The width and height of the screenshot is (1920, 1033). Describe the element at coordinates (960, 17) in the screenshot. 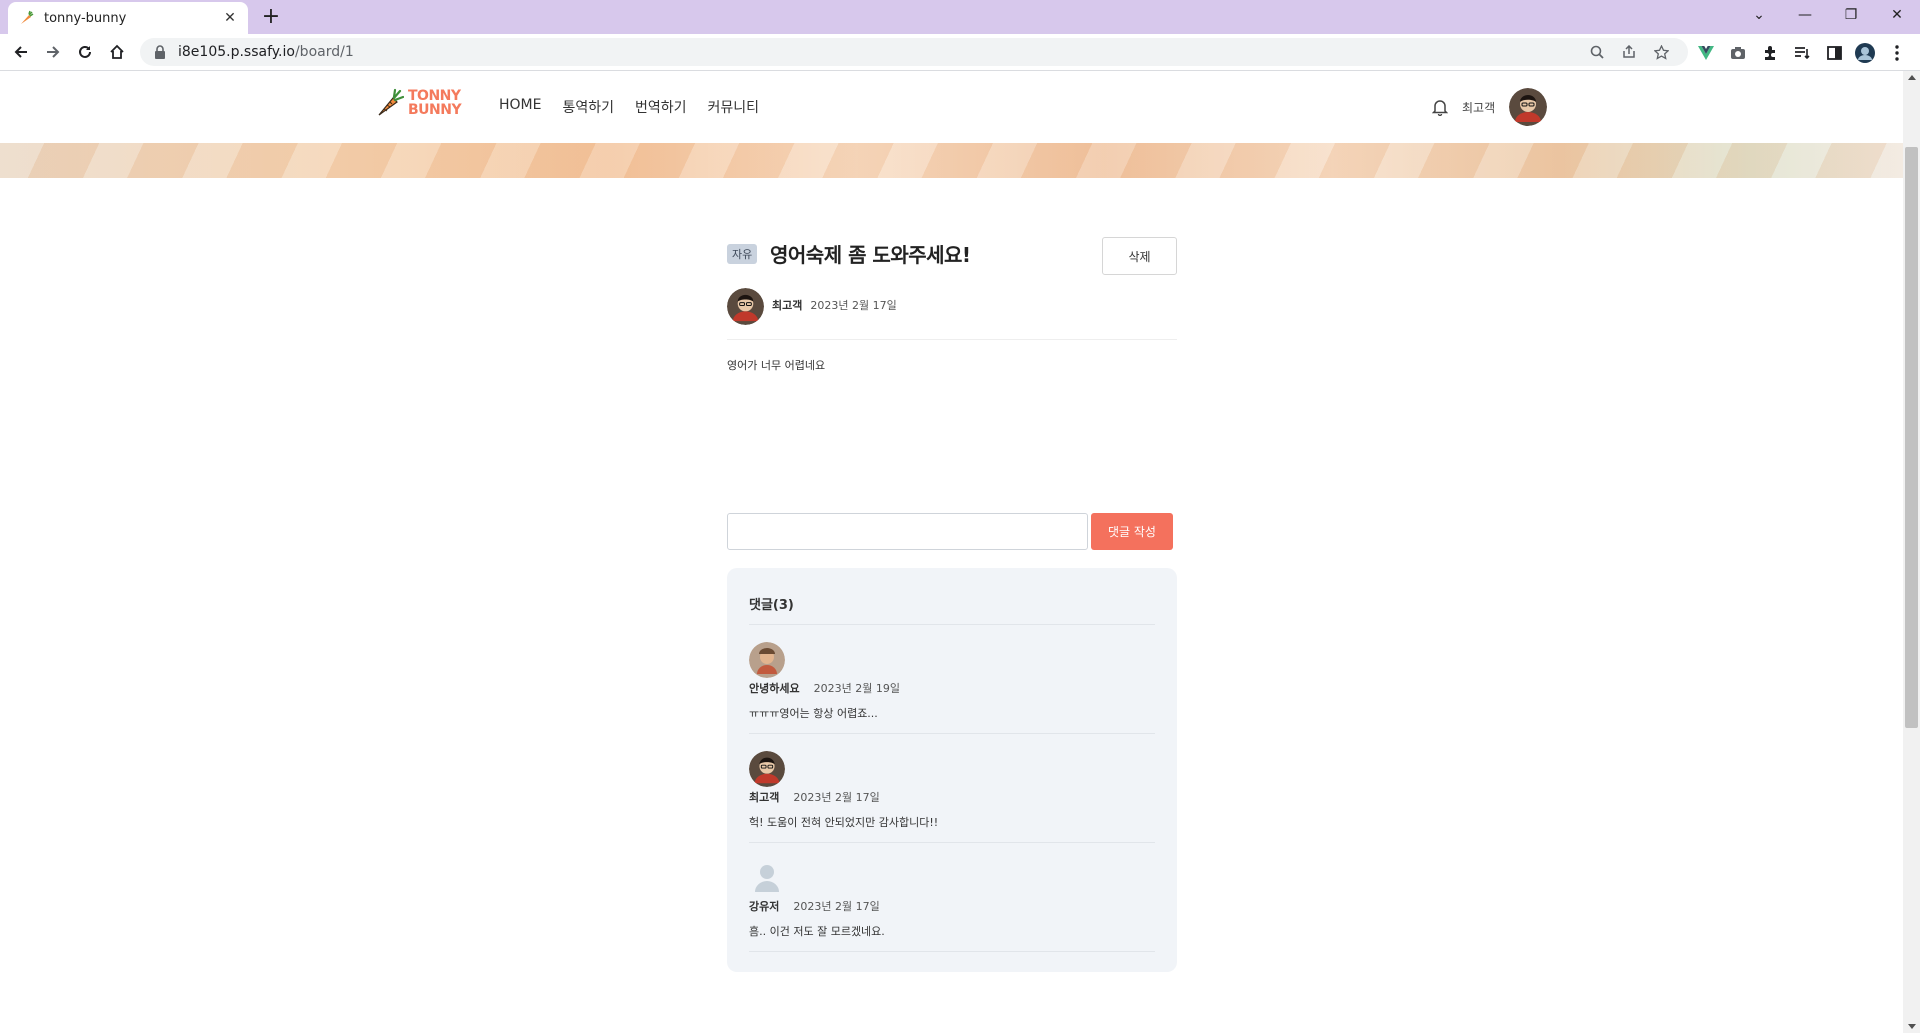

I see `browser-tab-bar: tonny-bunny ✕ + ⌄ — ❐ ✕` at that location.